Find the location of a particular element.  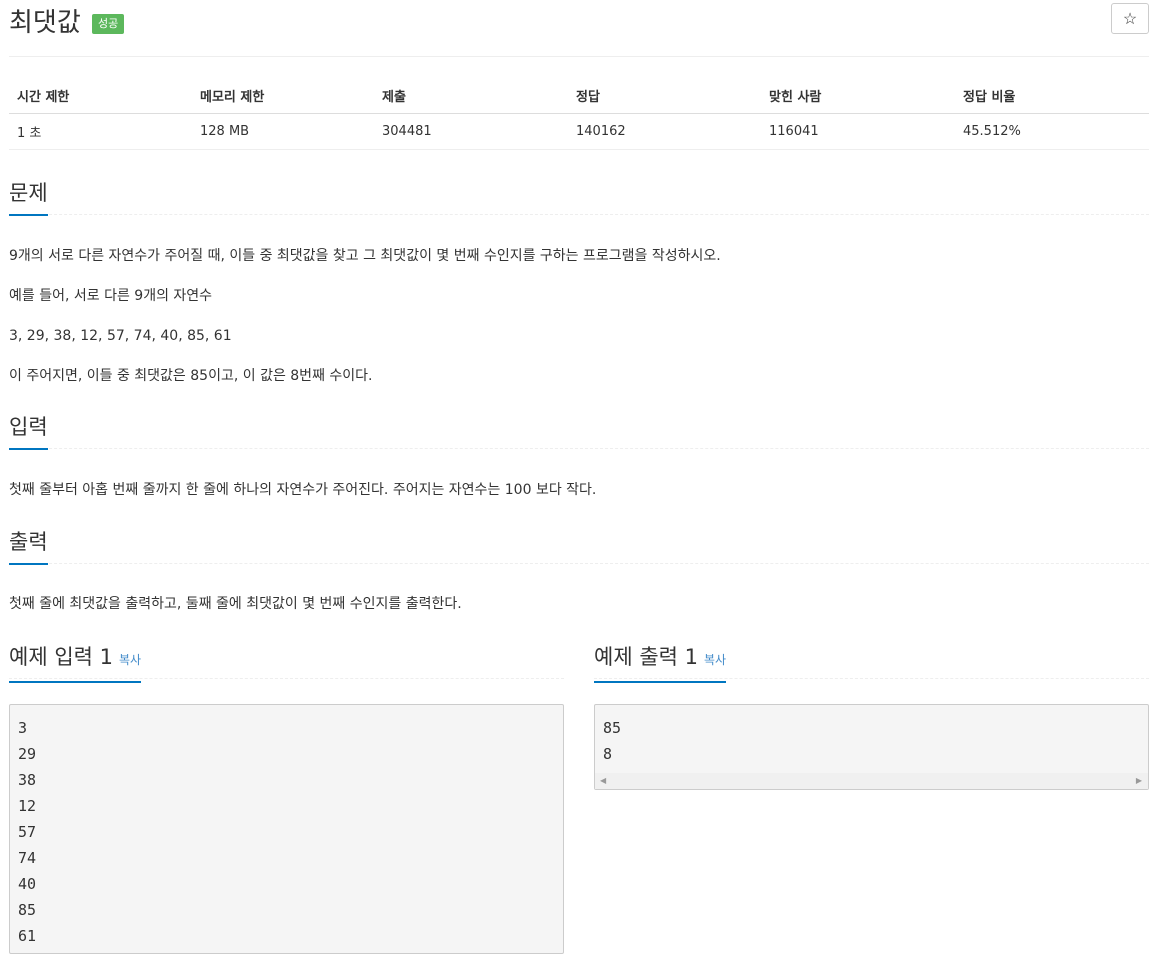

info-header-row: 시간 제한 메모리 제한 제출 정답 맞힌 사람 정답 비율 is located at coordinates (579, 96).